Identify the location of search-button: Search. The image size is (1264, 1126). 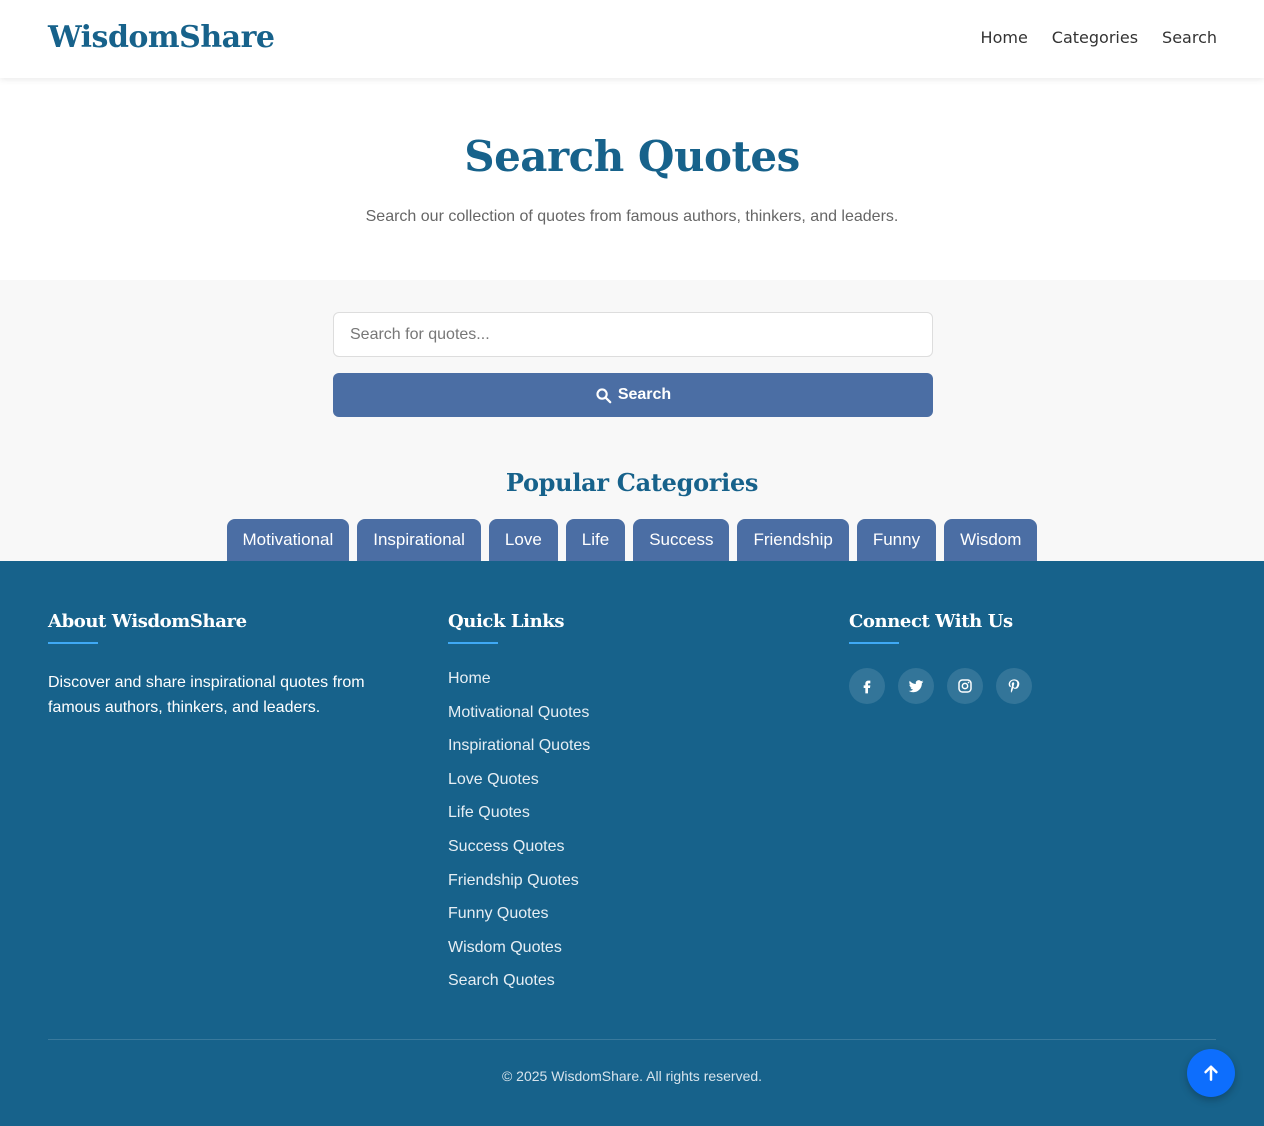
(633, 395).